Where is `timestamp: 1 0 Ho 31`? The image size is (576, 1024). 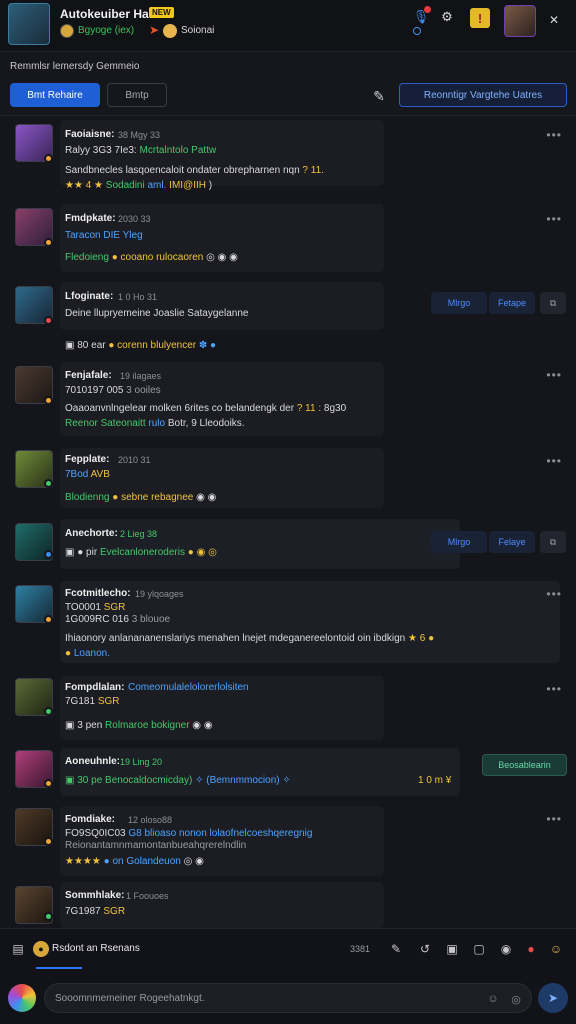
timestamp: 1 0 Ho 31 is located at coordinates (138, 297).